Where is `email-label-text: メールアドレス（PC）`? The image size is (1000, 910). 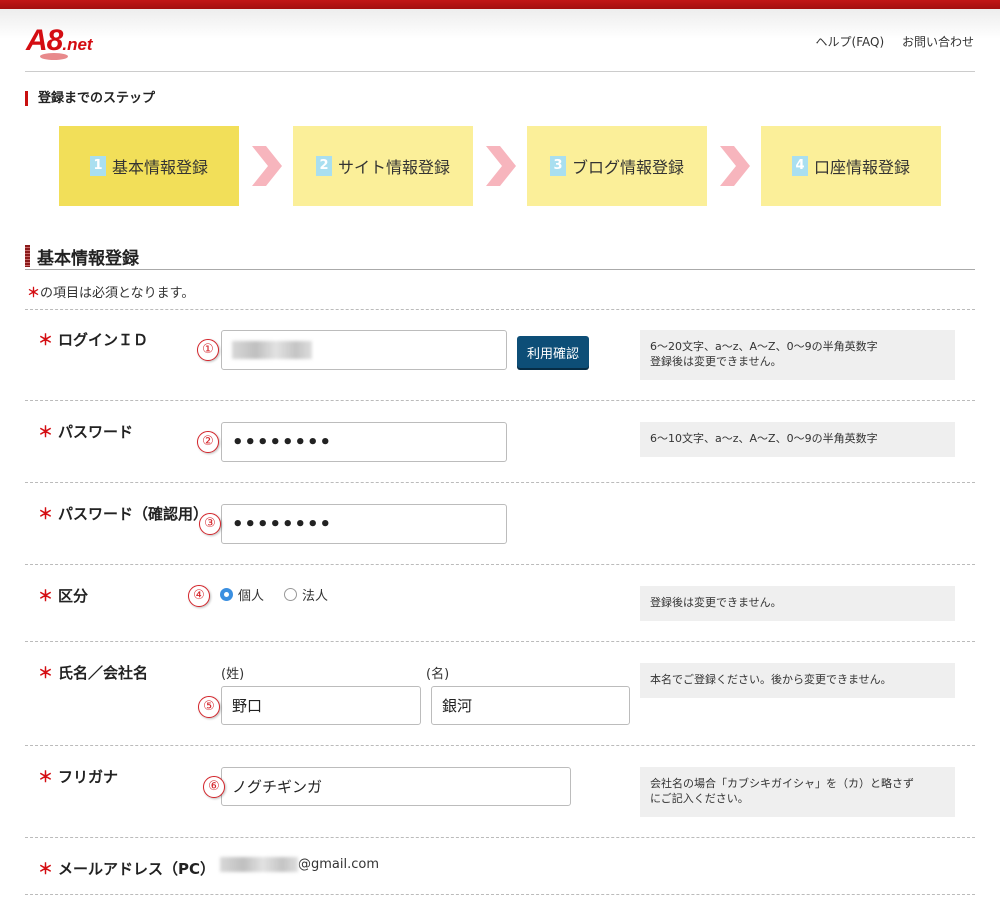
email-label-text: メールアドレス（PC） is located at coordinates (137, 869).